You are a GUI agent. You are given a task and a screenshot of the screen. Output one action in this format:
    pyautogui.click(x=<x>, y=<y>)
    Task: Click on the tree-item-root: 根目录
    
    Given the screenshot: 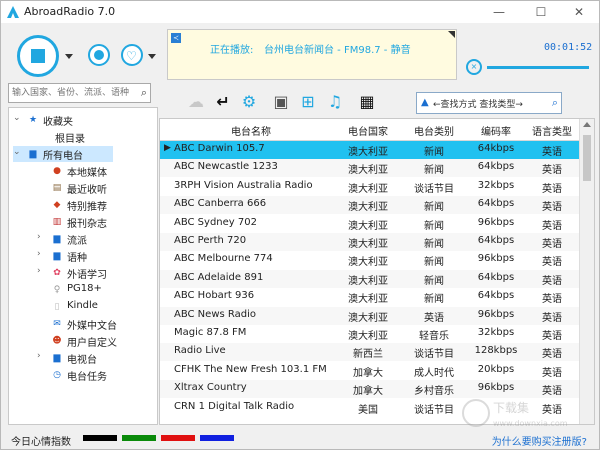 What is the action you would take?
    pyautogui.click(x=83, y=137)
    